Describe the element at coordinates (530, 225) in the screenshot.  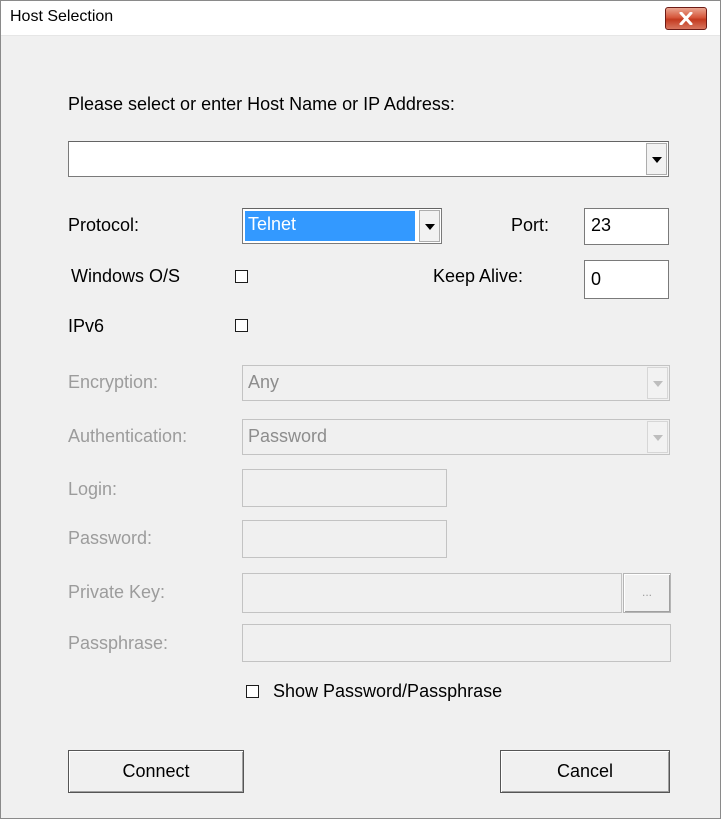
I see `port-label: Port:` at that location.